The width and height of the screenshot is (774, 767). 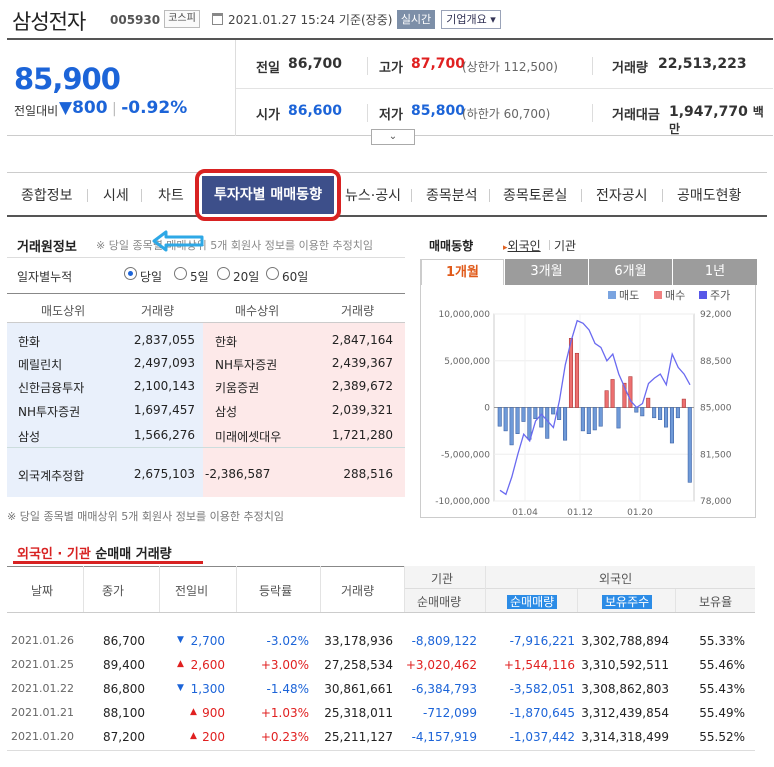 What do you see at coordinates (444, 689) in the screenshot?
I see `row-inst-net: -6,384,793` at bounding box center [444, 689].